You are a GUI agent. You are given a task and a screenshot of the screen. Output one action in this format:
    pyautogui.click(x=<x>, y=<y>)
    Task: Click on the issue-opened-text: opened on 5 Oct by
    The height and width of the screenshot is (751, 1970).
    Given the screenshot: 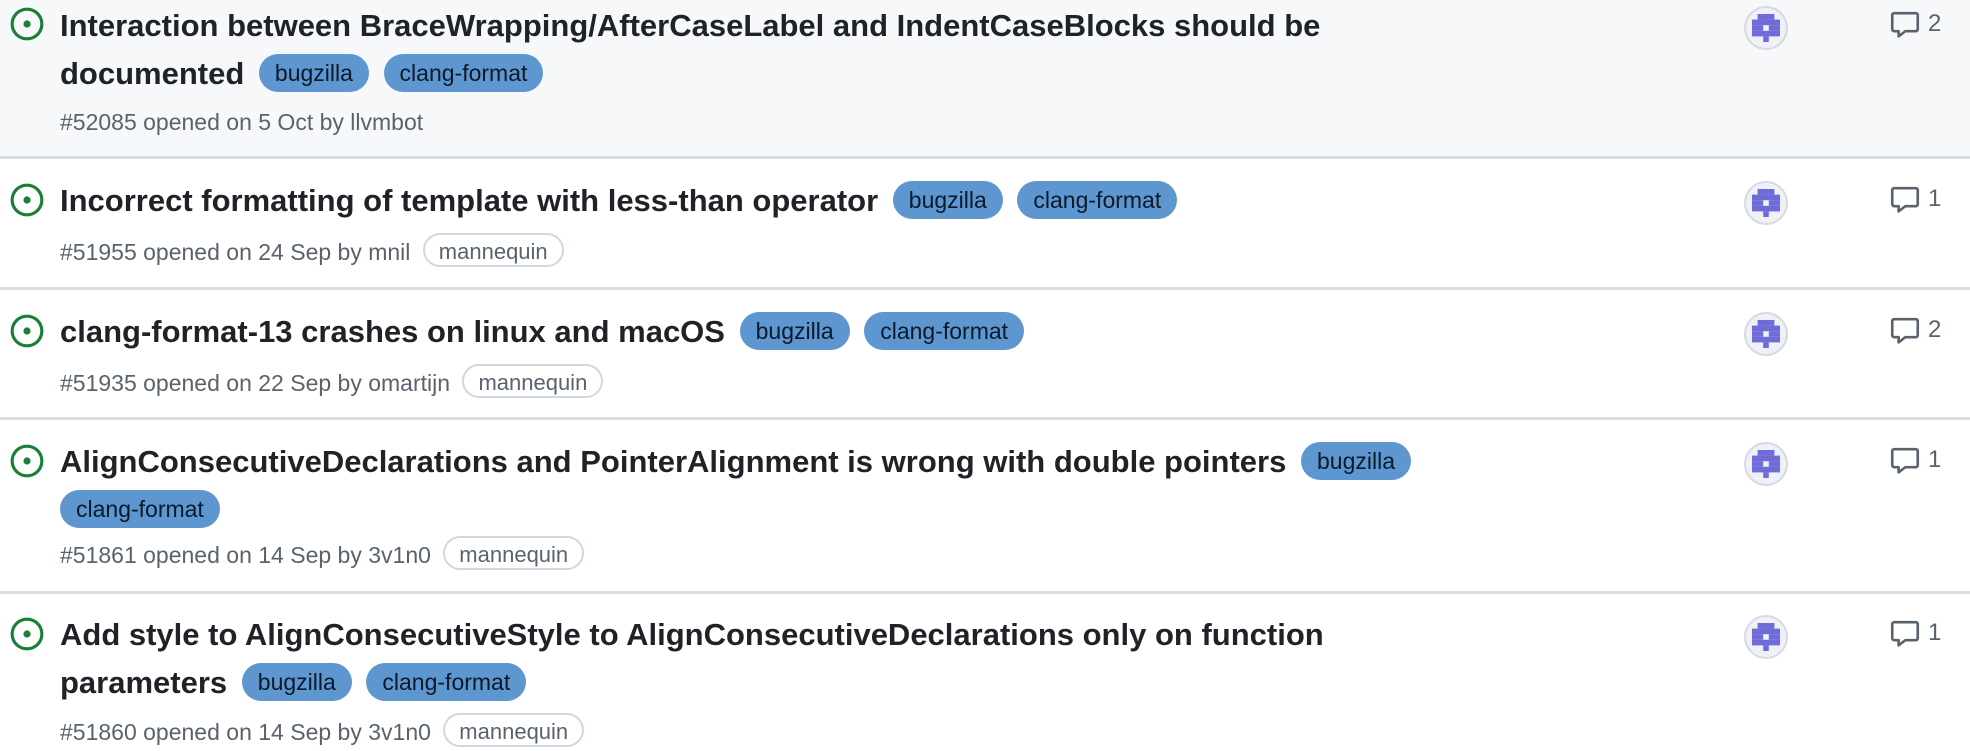 What is the action you would take?
    pyautogui.click(x=243, y=122)
    